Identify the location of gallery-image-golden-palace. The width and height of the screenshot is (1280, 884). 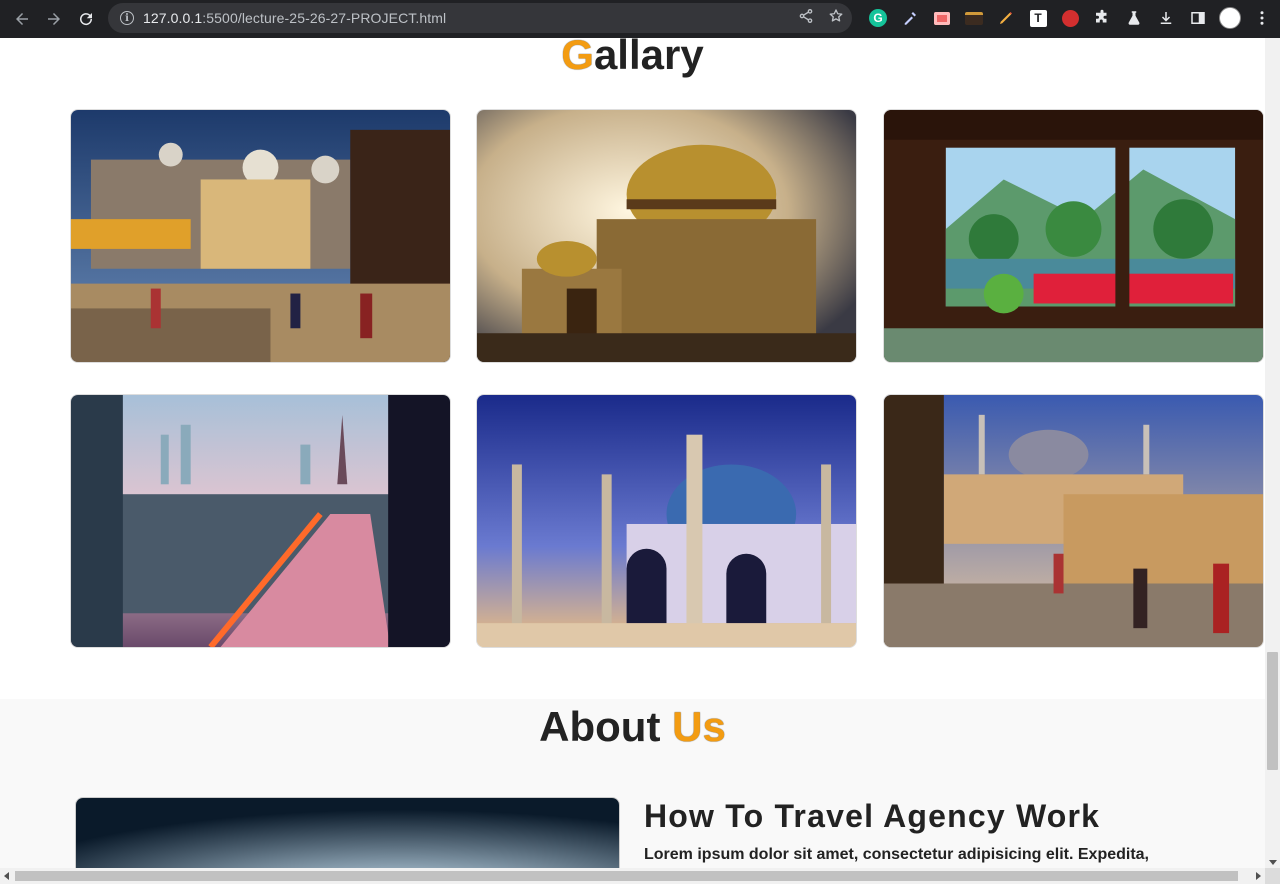
(666, 236).